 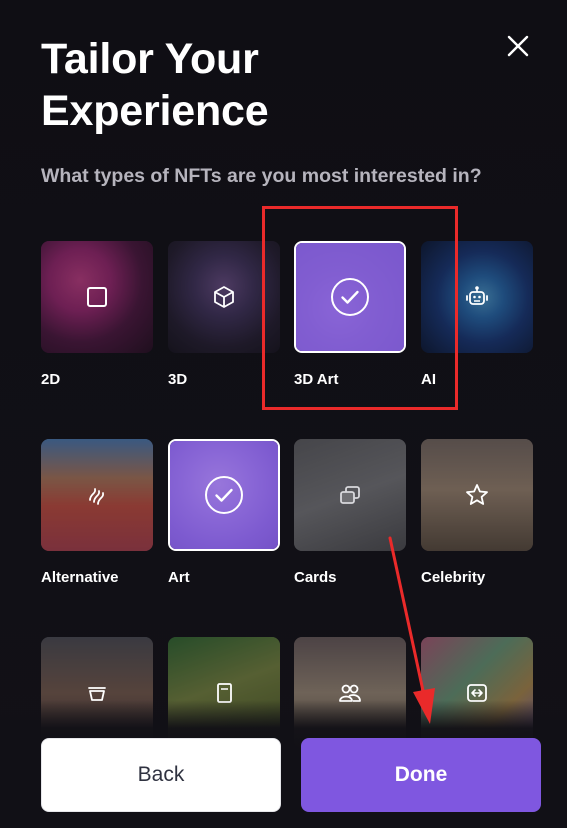 I want to click on cube-icon, so click(x=224, y=297).